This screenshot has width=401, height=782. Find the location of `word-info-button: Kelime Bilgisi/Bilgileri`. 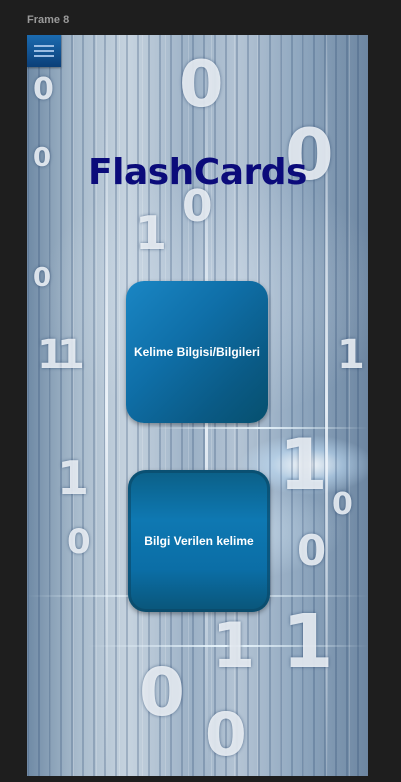

word-info-button: Kelime Bilgisi/Bilgileri is located at coordinates (197, 352).